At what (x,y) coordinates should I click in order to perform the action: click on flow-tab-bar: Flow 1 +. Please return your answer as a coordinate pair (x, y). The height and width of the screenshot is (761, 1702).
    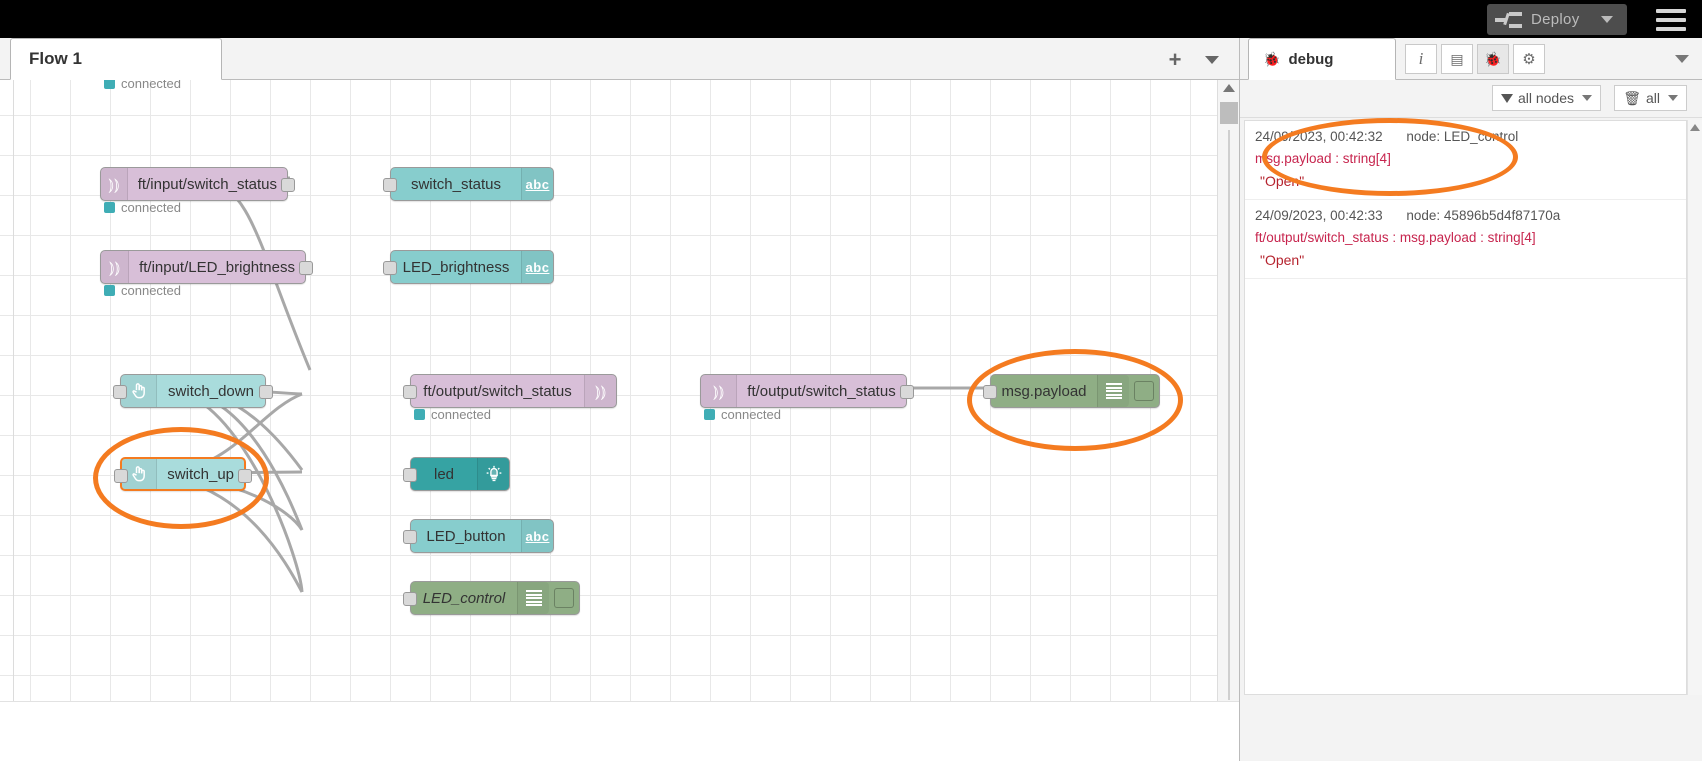
    Looking at the image, I should click on (619, 59).